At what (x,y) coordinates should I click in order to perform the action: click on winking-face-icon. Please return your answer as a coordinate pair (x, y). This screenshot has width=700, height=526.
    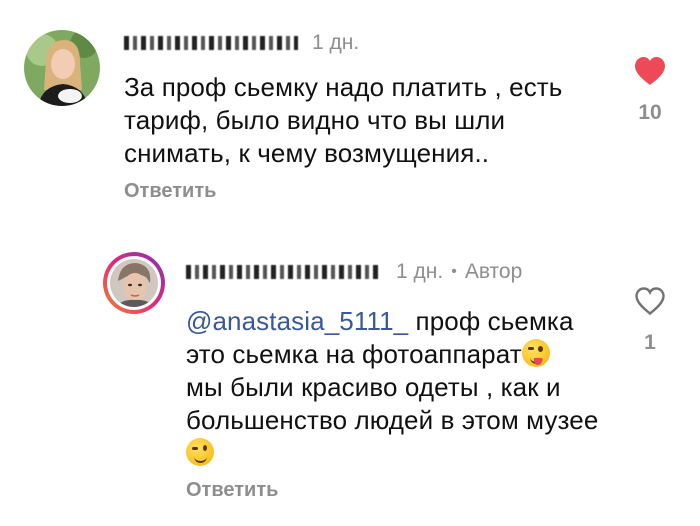
    Looking at the image, I should click on (200, 452).